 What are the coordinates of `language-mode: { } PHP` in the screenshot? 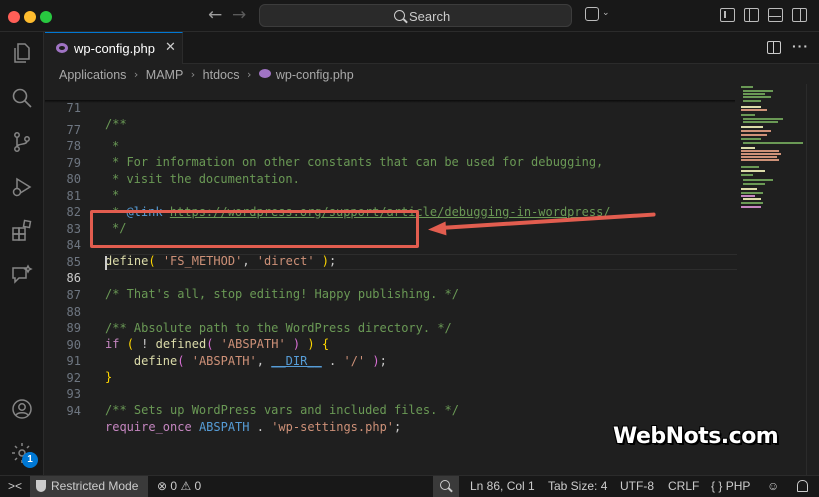 It's located at (730, 486).